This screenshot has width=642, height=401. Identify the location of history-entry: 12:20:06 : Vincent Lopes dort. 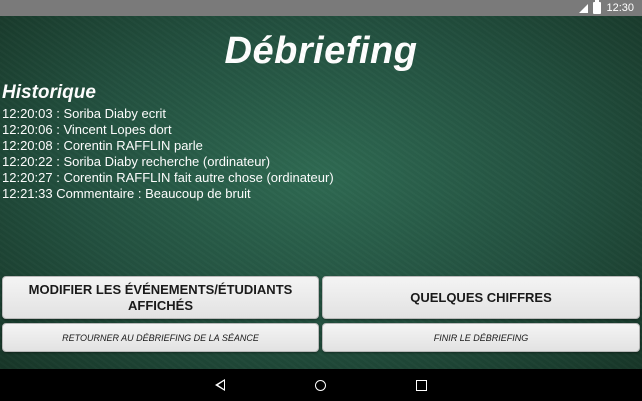
(87, 129).